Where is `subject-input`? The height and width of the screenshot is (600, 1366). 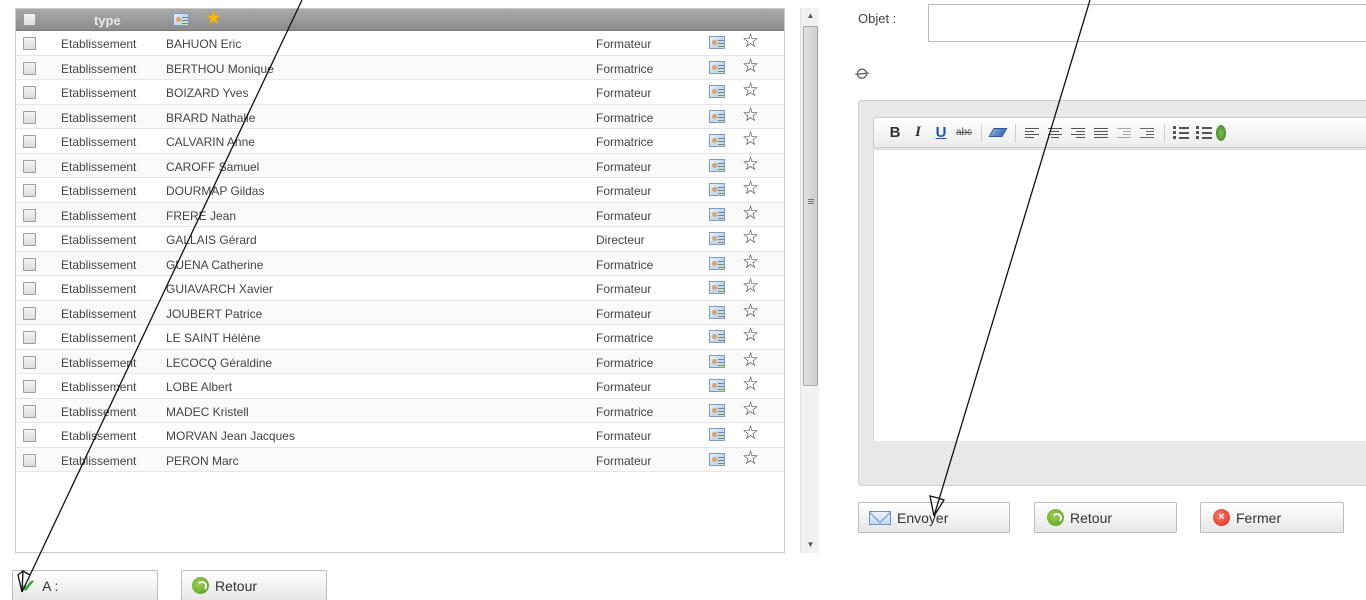
subject-input is located at coordinates (1147, 23).